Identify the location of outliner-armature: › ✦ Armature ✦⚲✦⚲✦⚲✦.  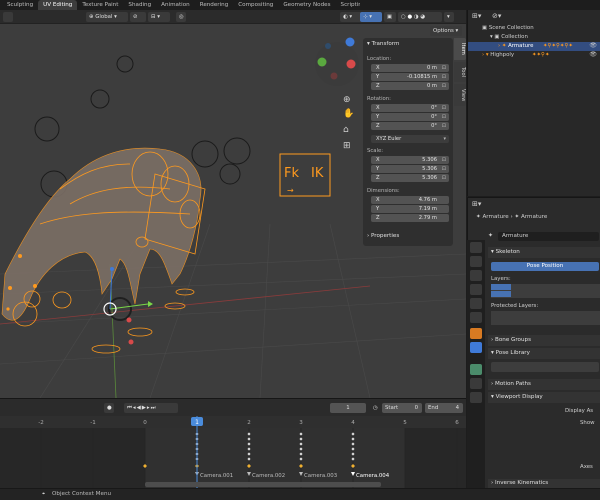
(534, 46).